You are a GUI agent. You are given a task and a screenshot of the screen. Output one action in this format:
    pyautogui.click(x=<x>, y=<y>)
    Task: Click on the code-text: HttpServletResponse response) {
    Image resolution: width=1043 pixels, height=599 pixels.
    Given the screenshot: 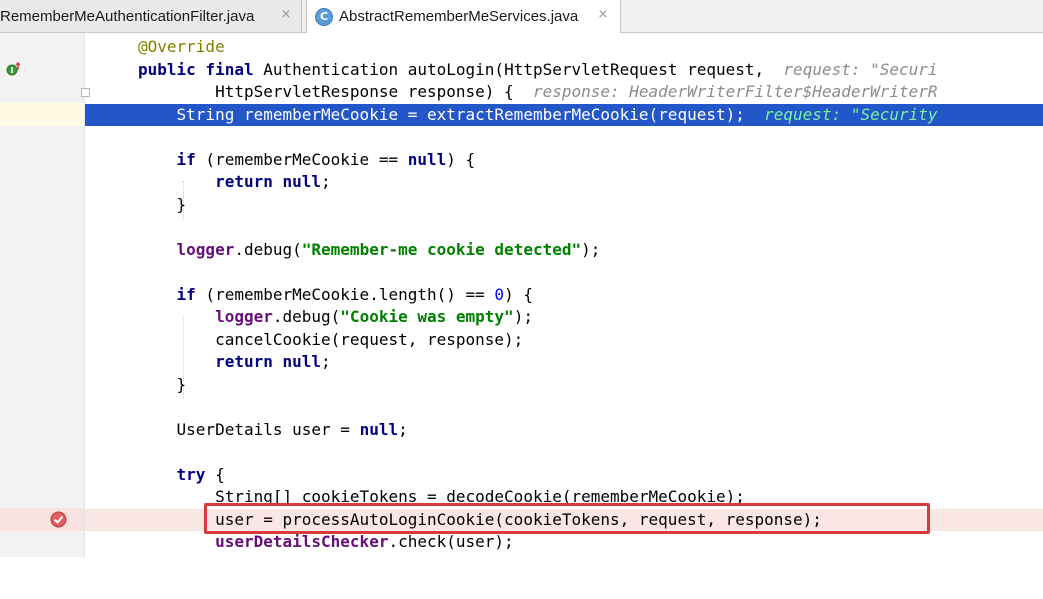 What is the action you would take?
    pyautogui.click(x=335, y=91)
    